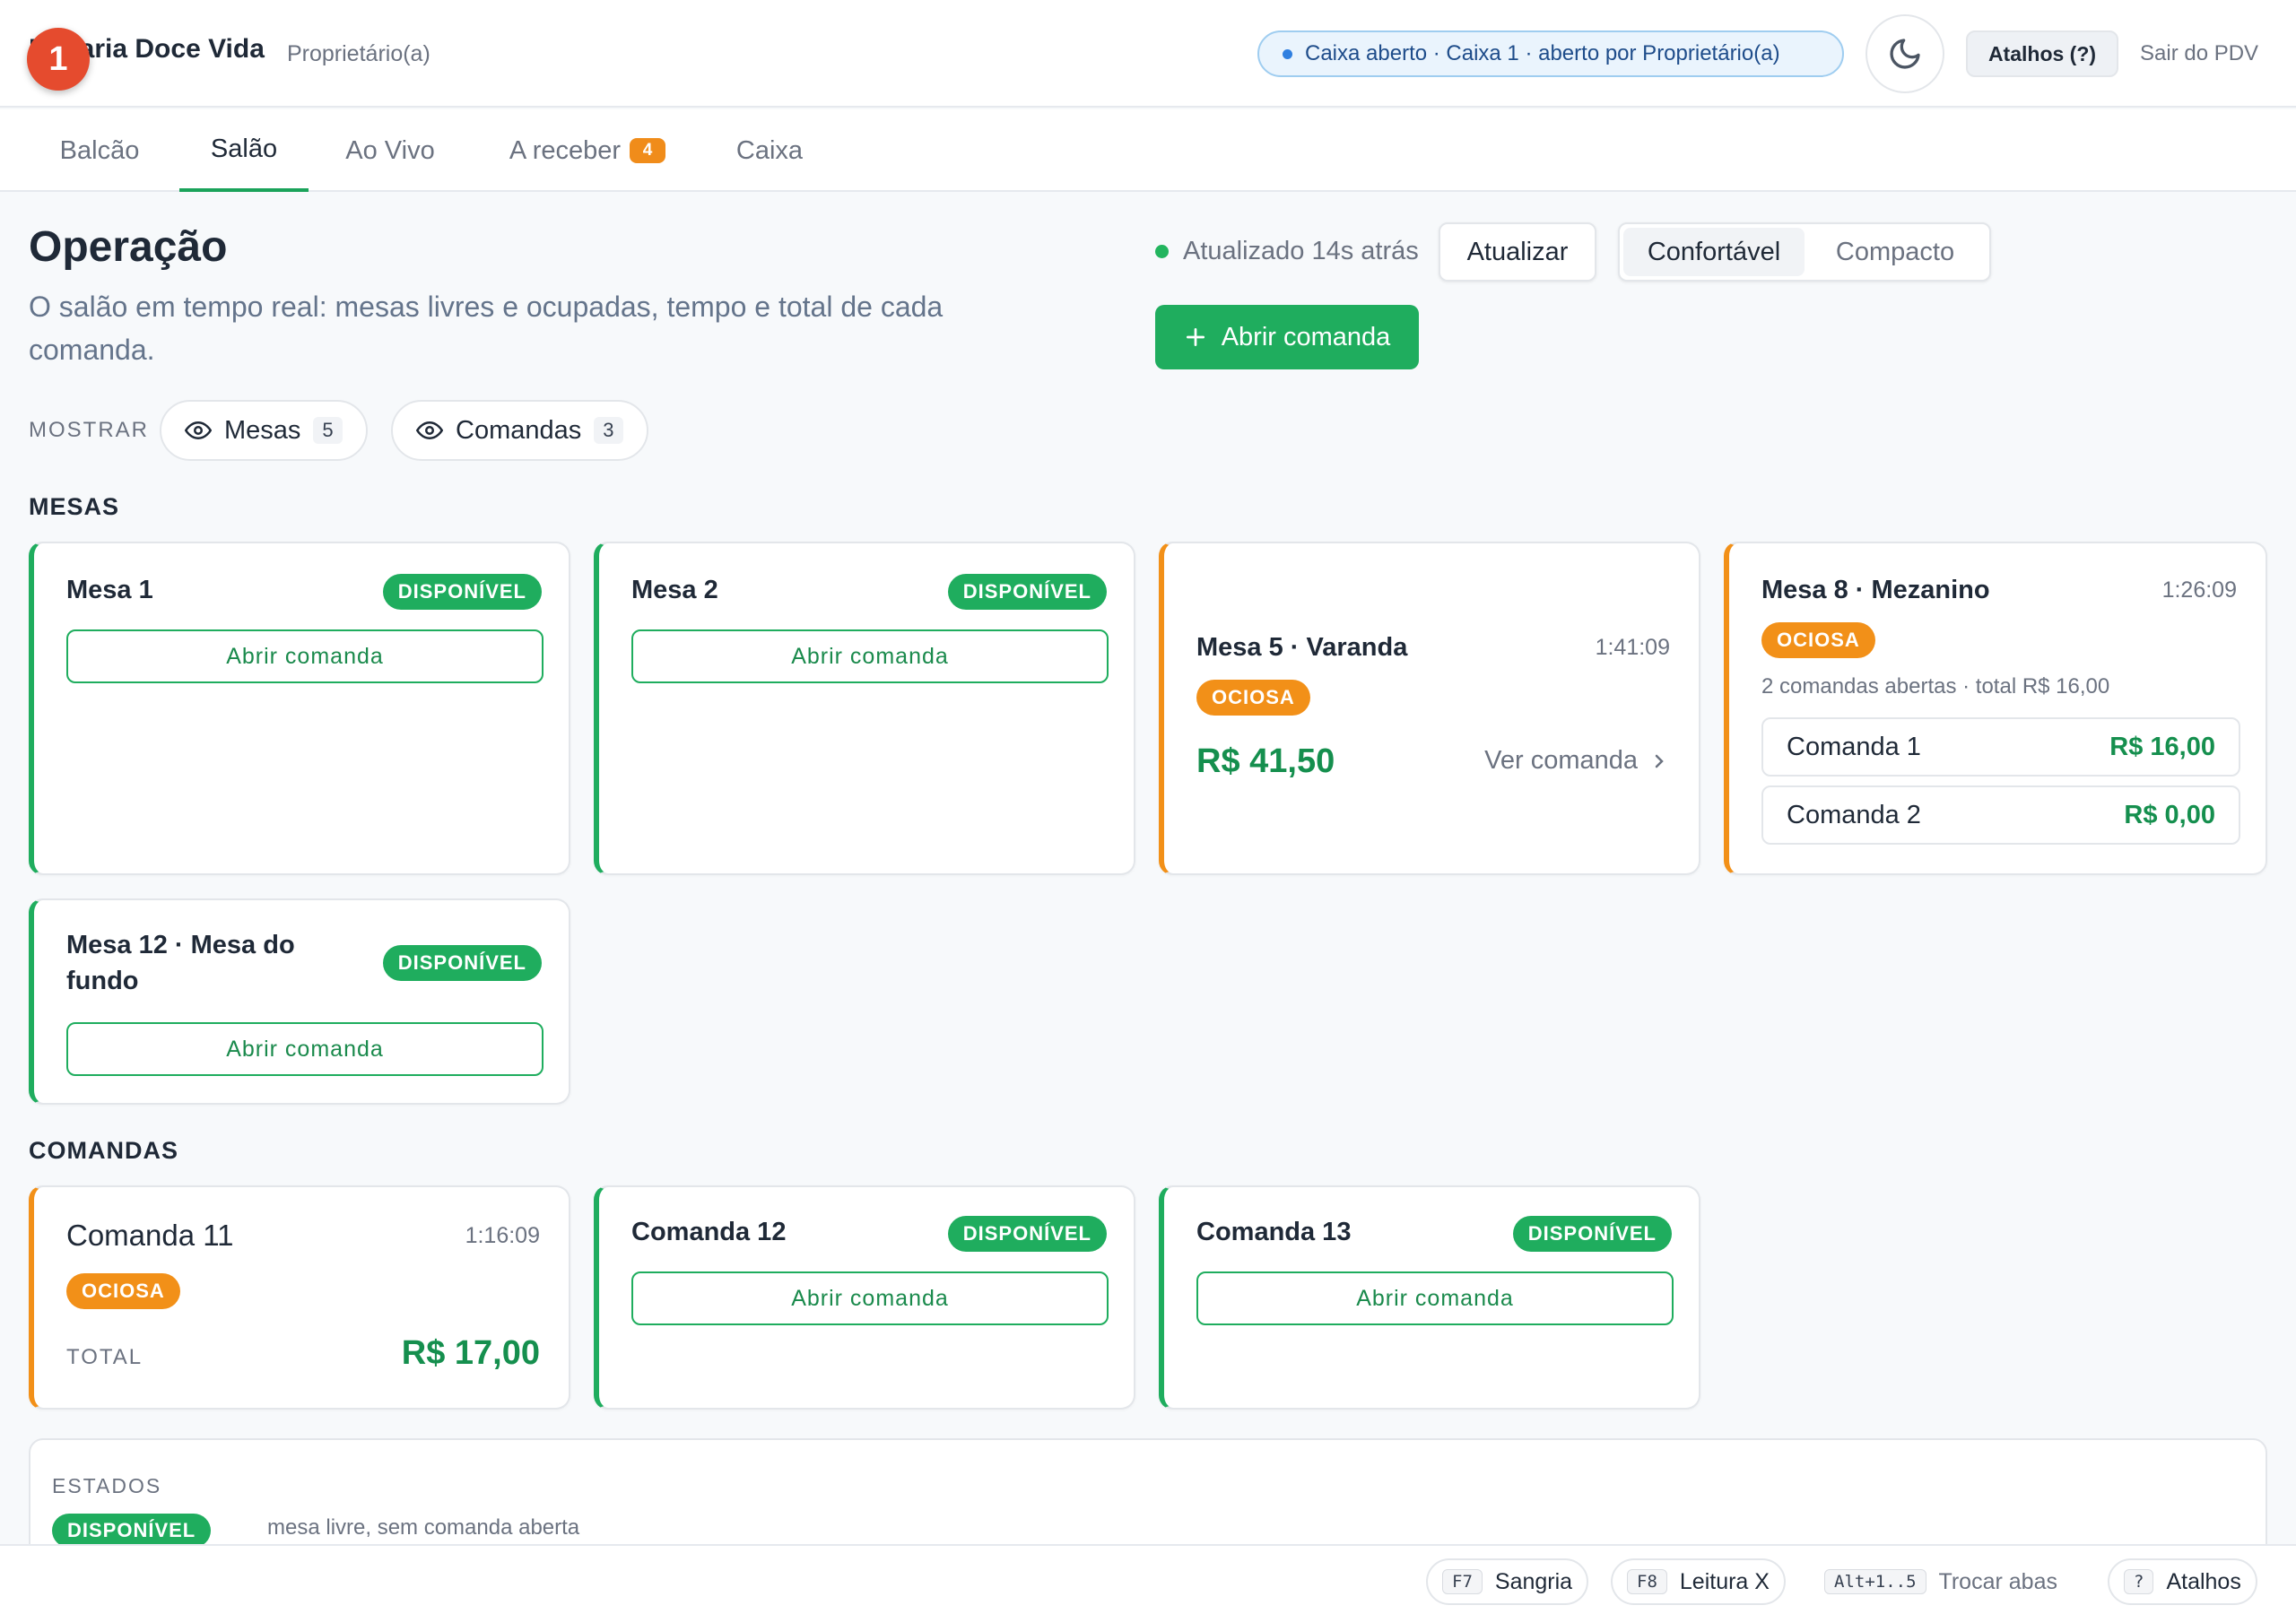  Describe the element at coordinates (1632, 647) in the screenshot. I see `elapsed-timer: 1:41:09` at that location.